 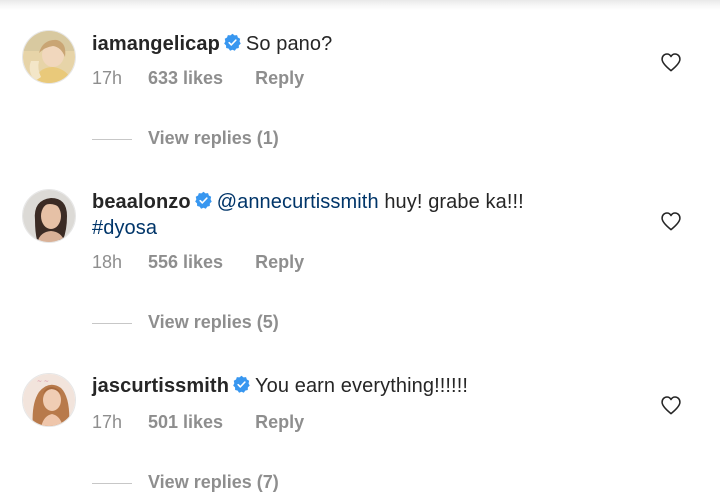 What do you see at coordinates (141, 202) in the screenshot?
I see `comment-username: beaalonzo` at bounding box center [141, 202].